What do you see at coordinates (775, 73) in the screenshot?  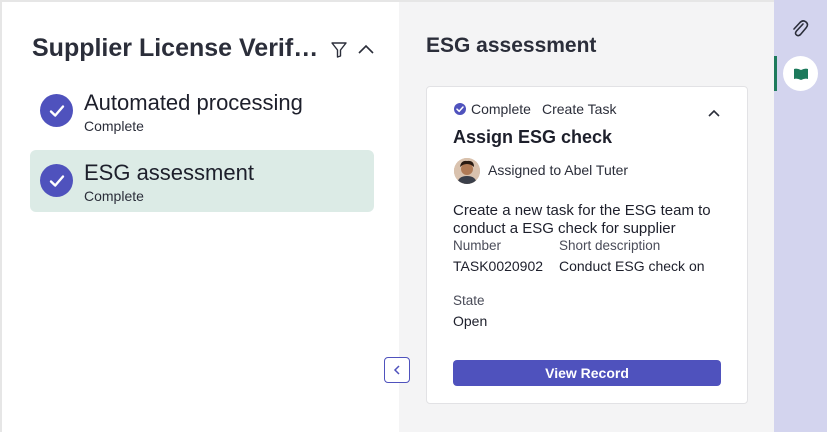 I see `active-indicator` at bounding box center [775, 73].